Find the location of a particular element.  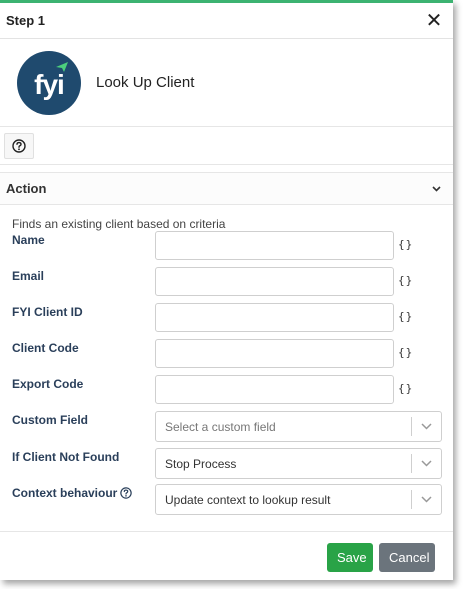

email-label: Email is located at coordinates (28, 276).